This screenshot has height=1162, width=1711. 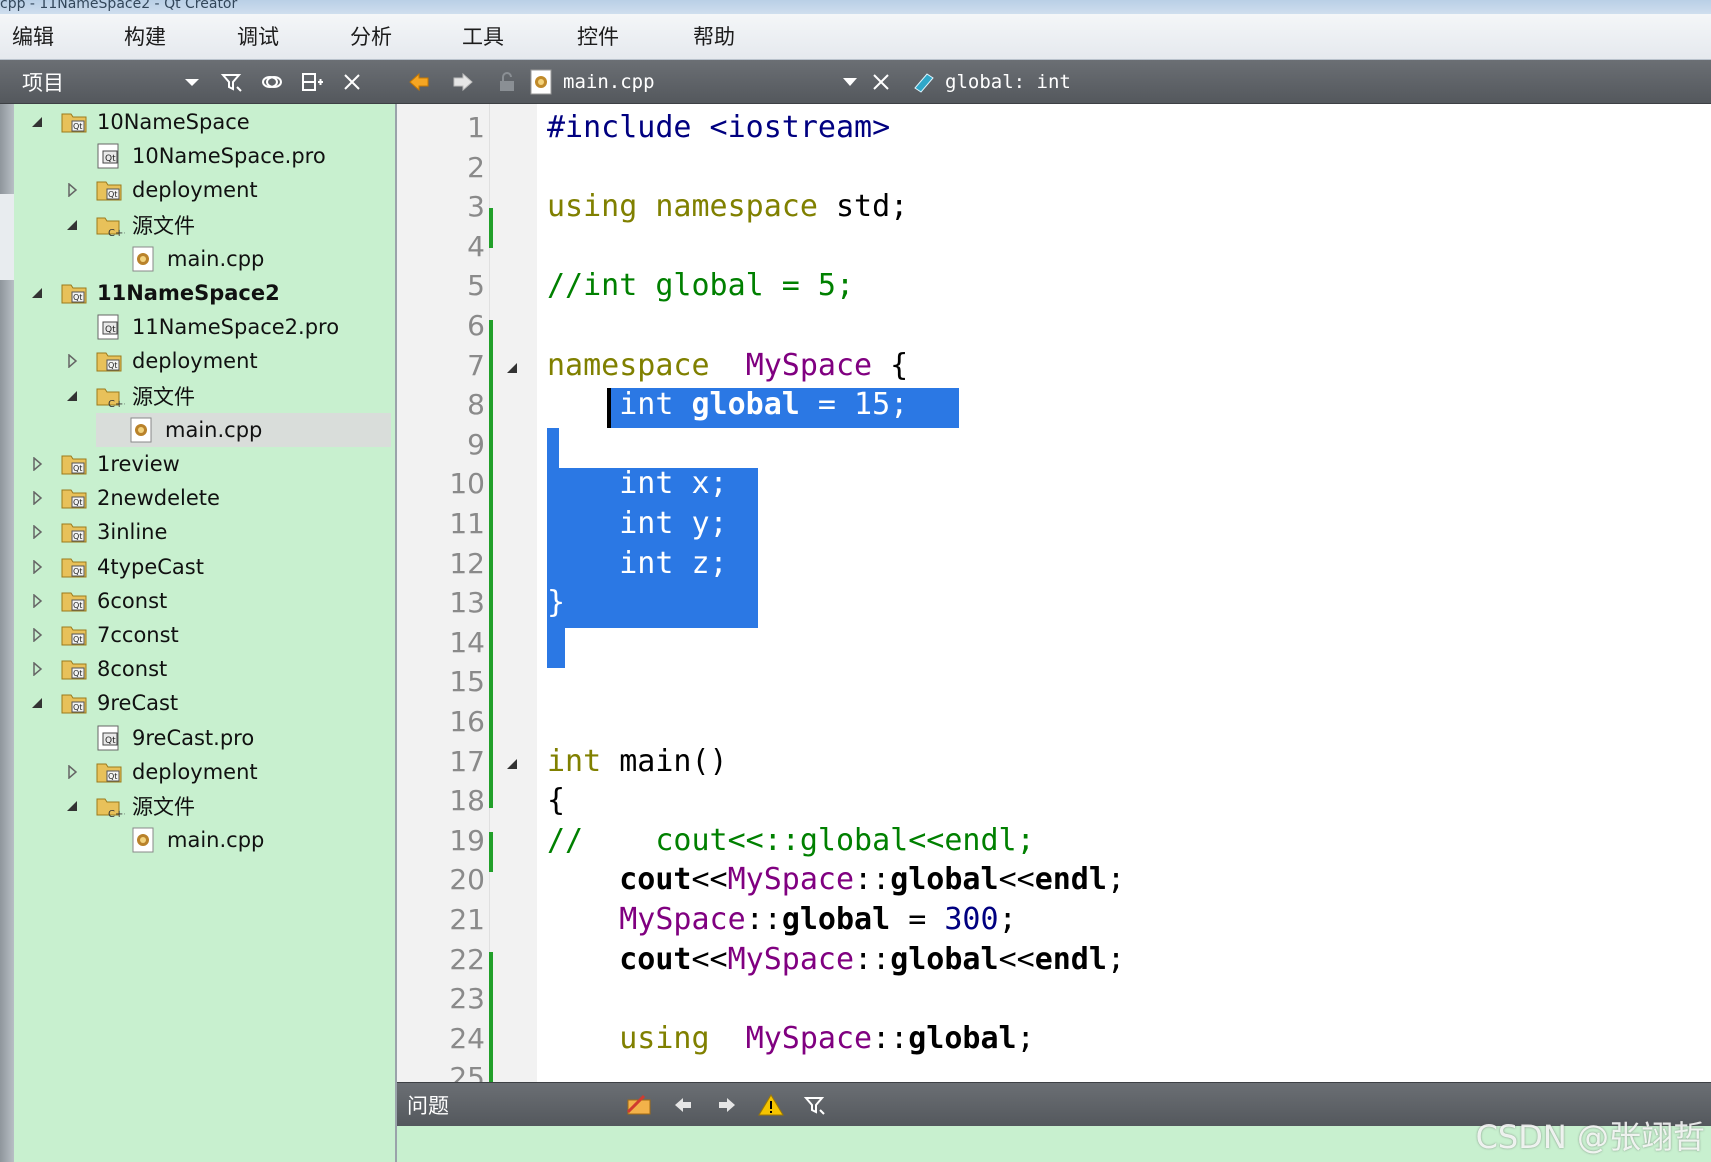 What do you see at coordinates (683, 1105) in the screenshot?
I see `previous-issue-icon` at bounding box center [683, 1105].